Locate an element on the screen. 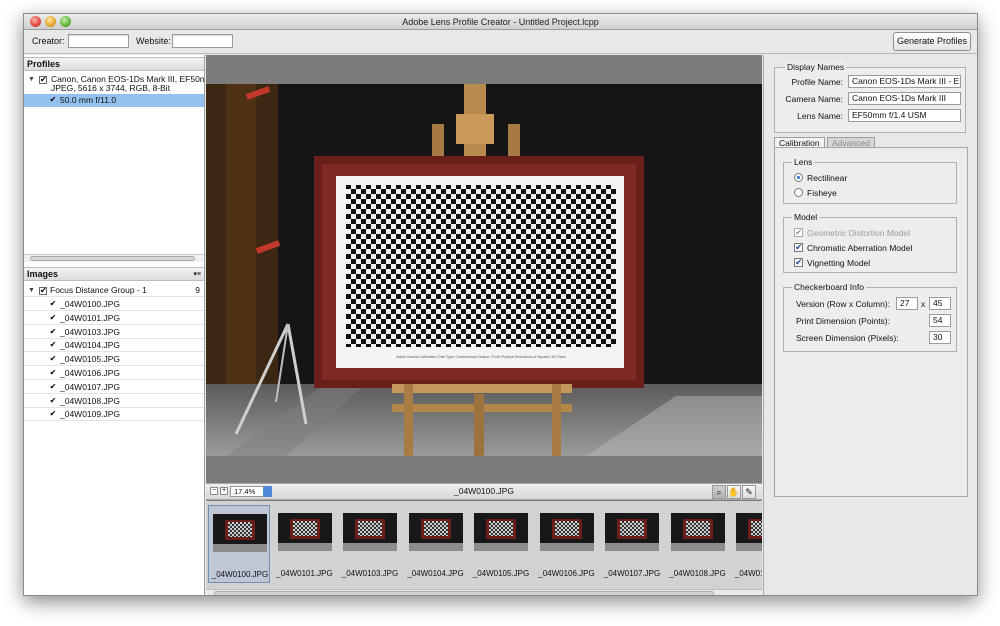 This screenshot has width=1000, height=626. profiles-horizontal-scrollbar is located at coordinates (114, 258).